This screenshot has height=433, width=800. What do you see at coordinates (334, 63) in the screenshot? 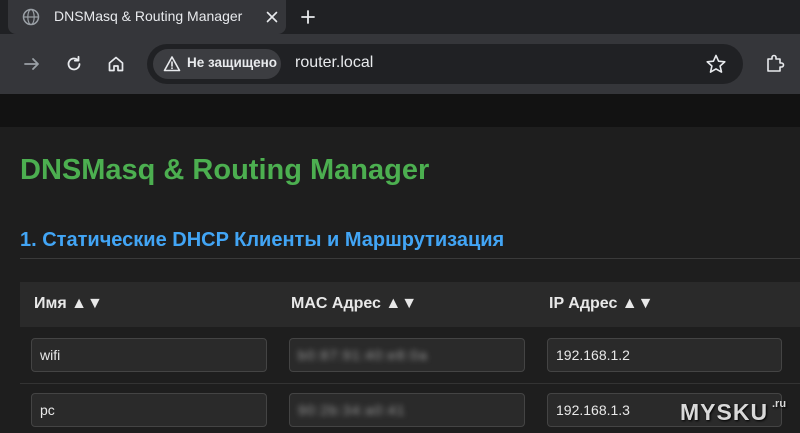
I see `url-text: router.local` at bounding box center [334, 63].